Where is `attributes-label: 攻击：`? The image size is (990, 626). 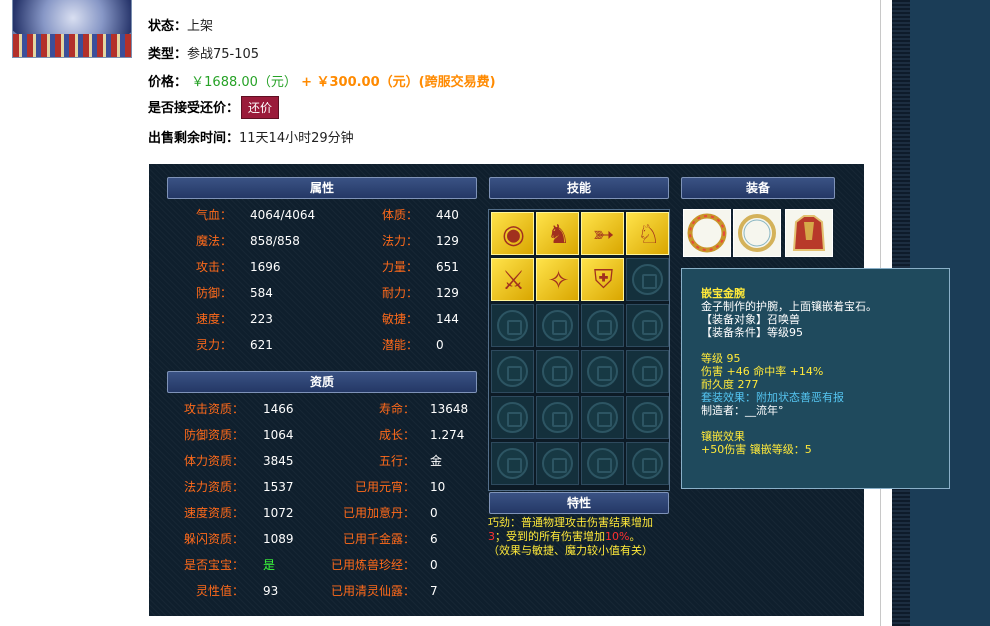
attributes-label: 攻击： is located at coordinates (213, 267).